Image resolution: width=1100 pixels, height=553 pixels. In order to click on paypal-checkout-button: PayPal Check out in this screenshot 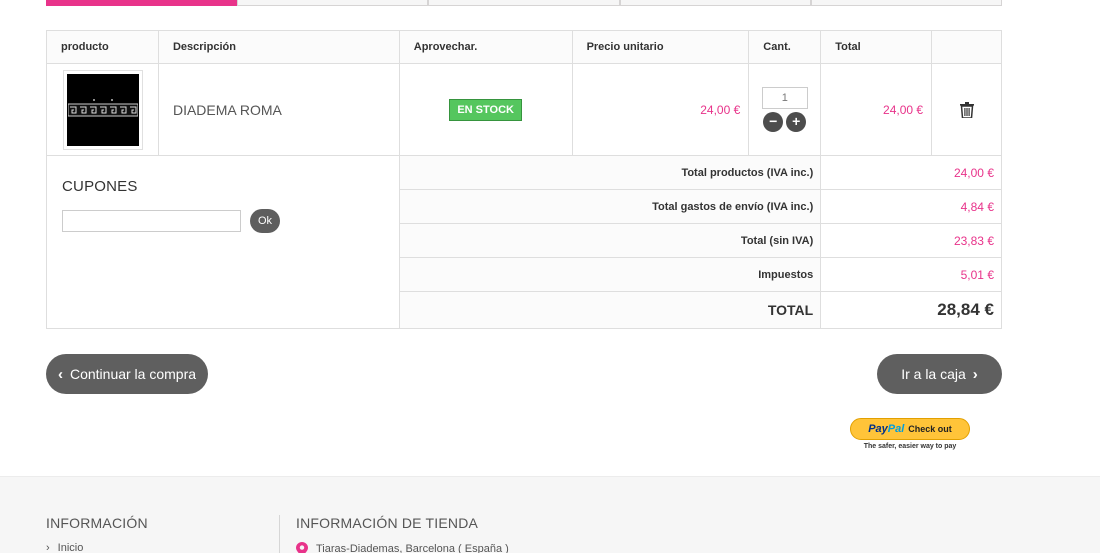, I will do `click(910, 429)`.